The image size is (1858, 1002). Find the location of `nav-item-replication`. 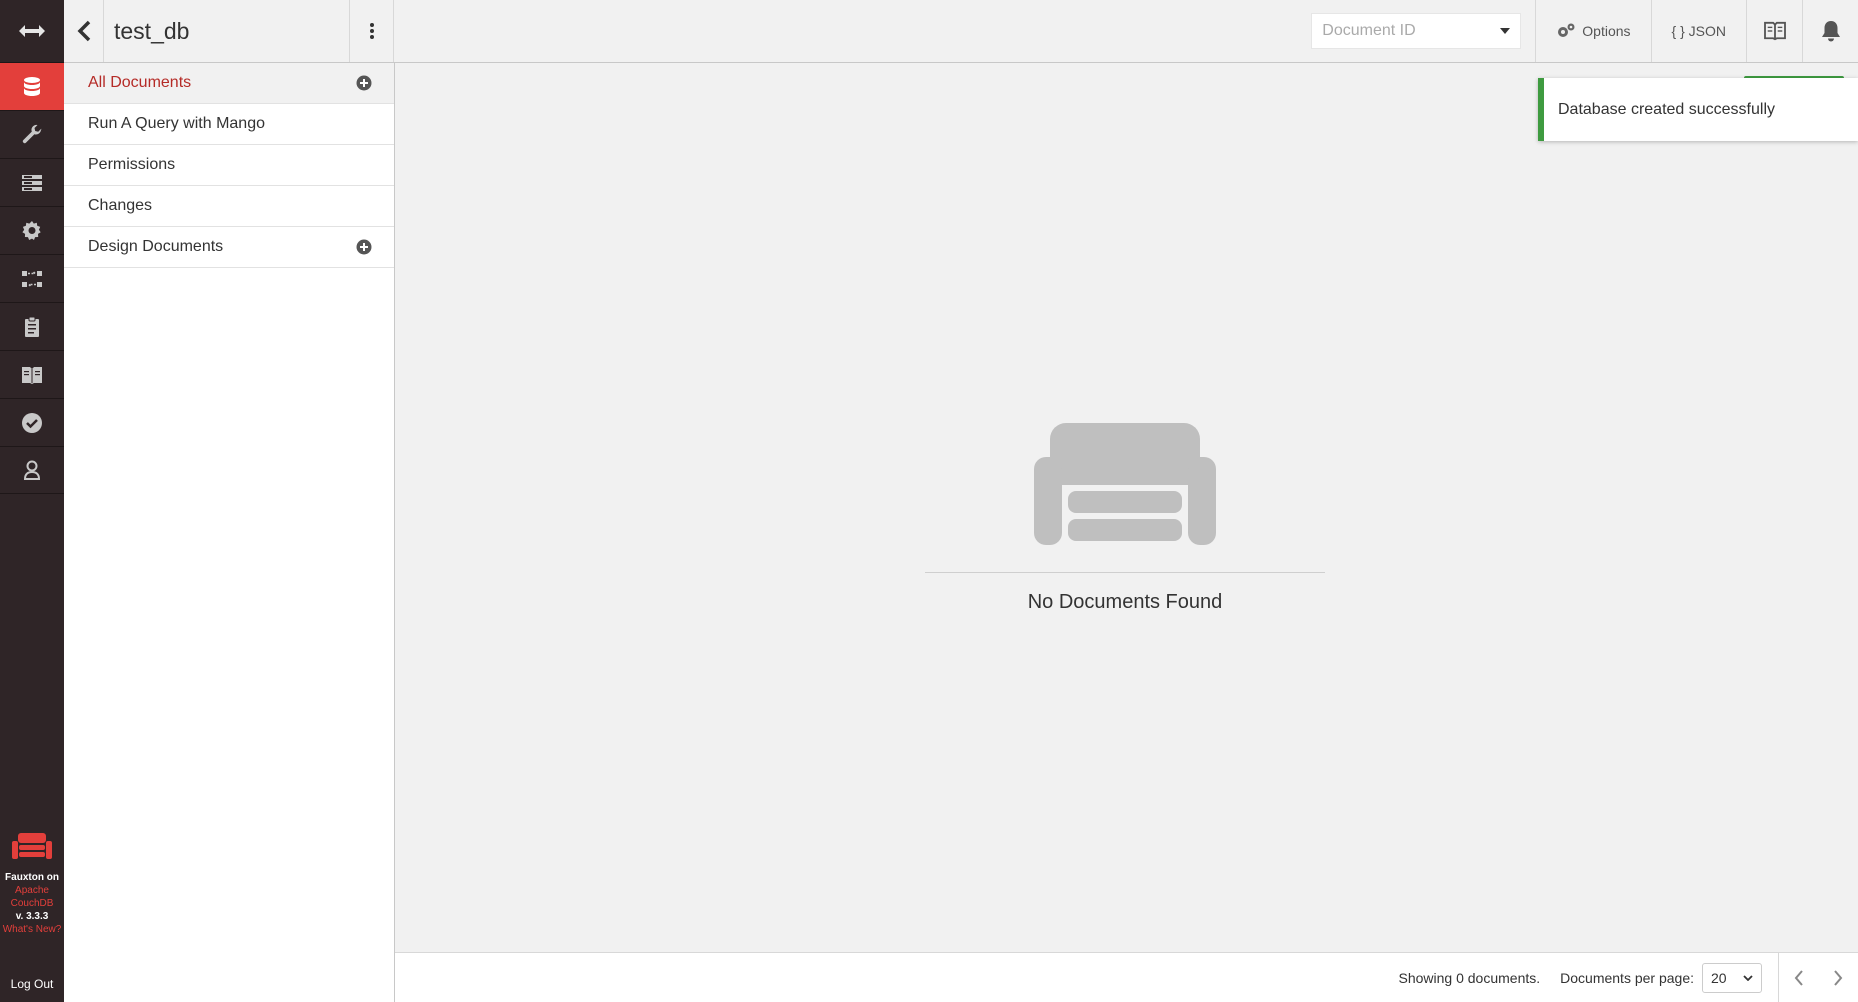

nav-item-replication is located at coordinates (32, 278).